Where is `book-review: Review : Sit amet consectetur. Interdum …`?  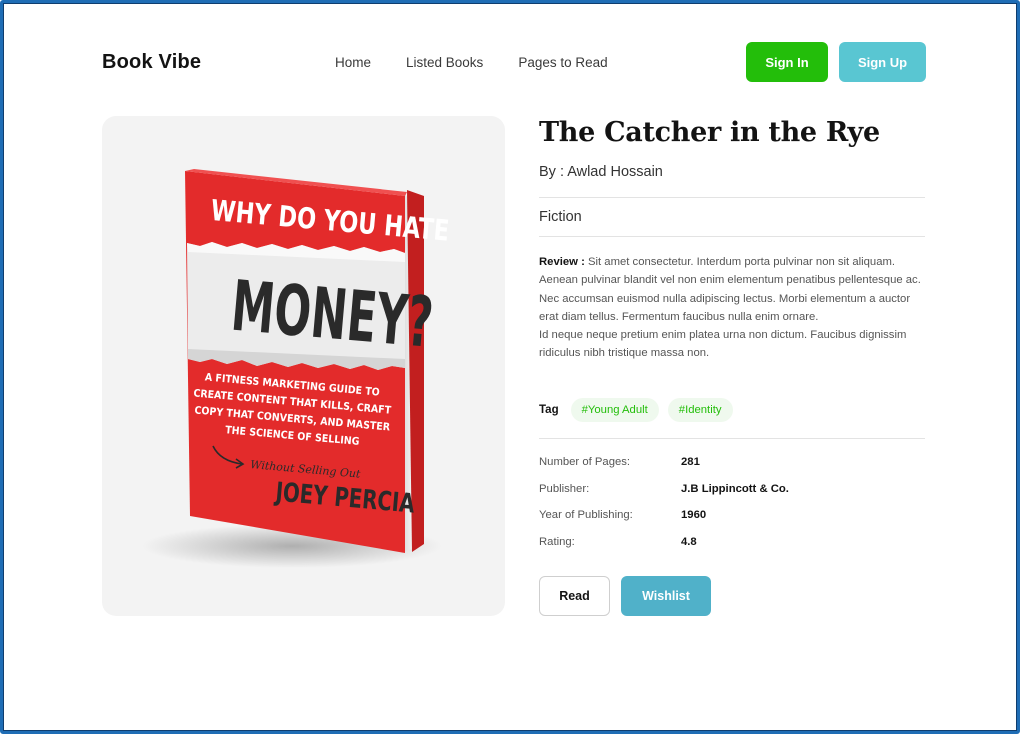
book-review: Review : Sit amet consectetur. Interdum … is located at coordinates (732, 308).